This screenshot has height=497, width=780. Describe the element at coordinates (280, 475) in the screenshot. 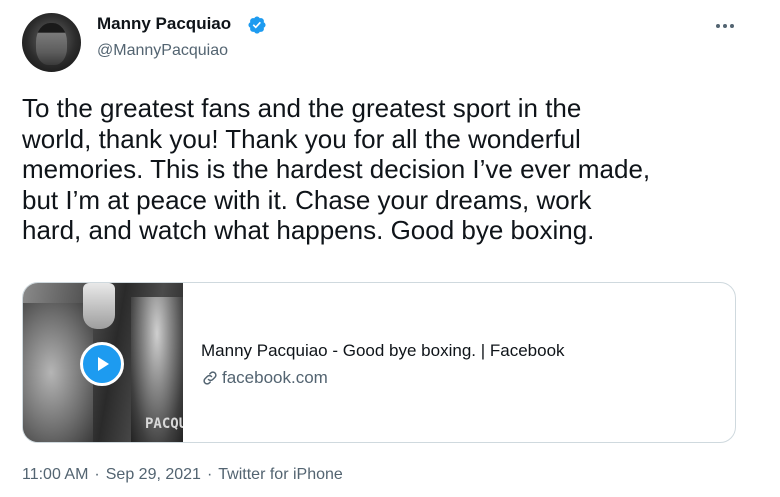

I see `tweet-source: Twitter for iPhone` at that location.